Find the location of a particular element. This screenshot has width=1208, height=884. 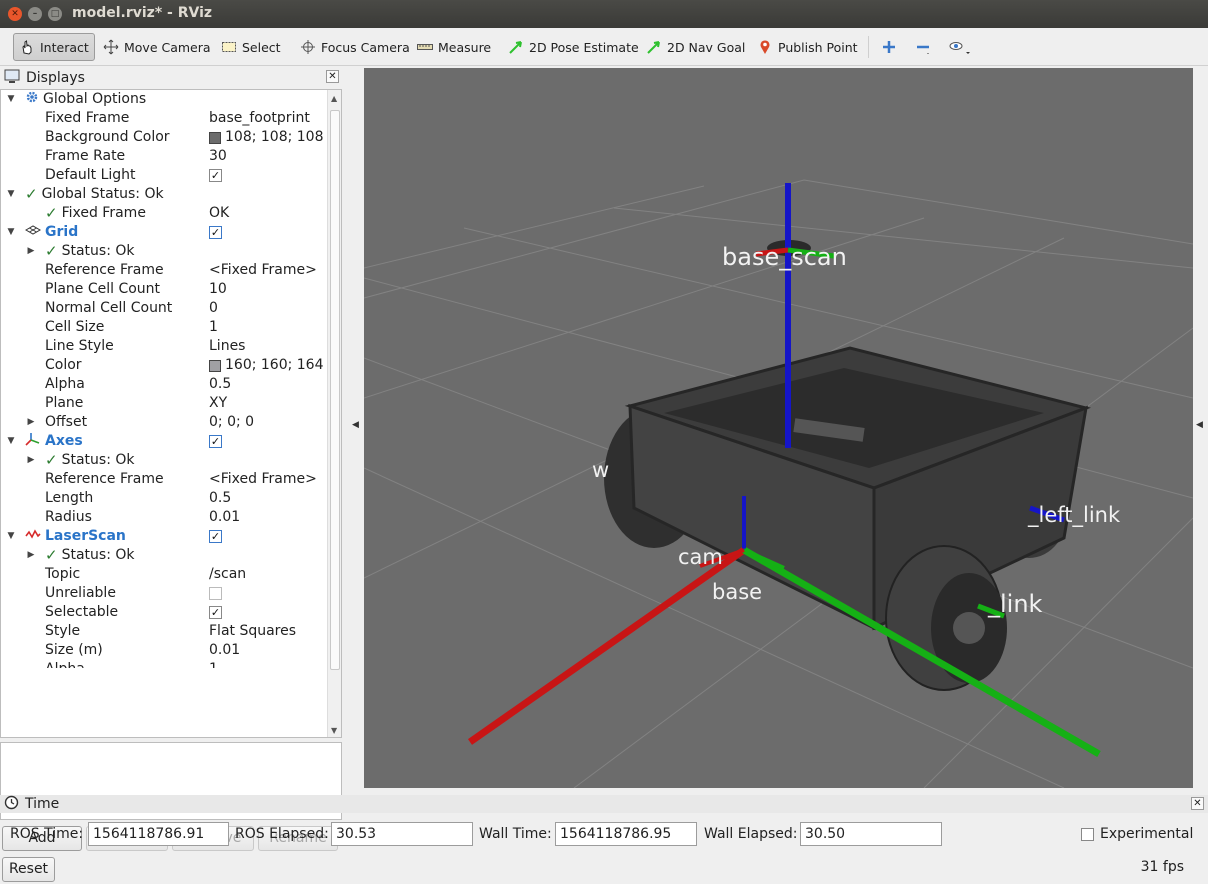

ros-time-field: 1564118786.91 is located at coordinates (158, 834).